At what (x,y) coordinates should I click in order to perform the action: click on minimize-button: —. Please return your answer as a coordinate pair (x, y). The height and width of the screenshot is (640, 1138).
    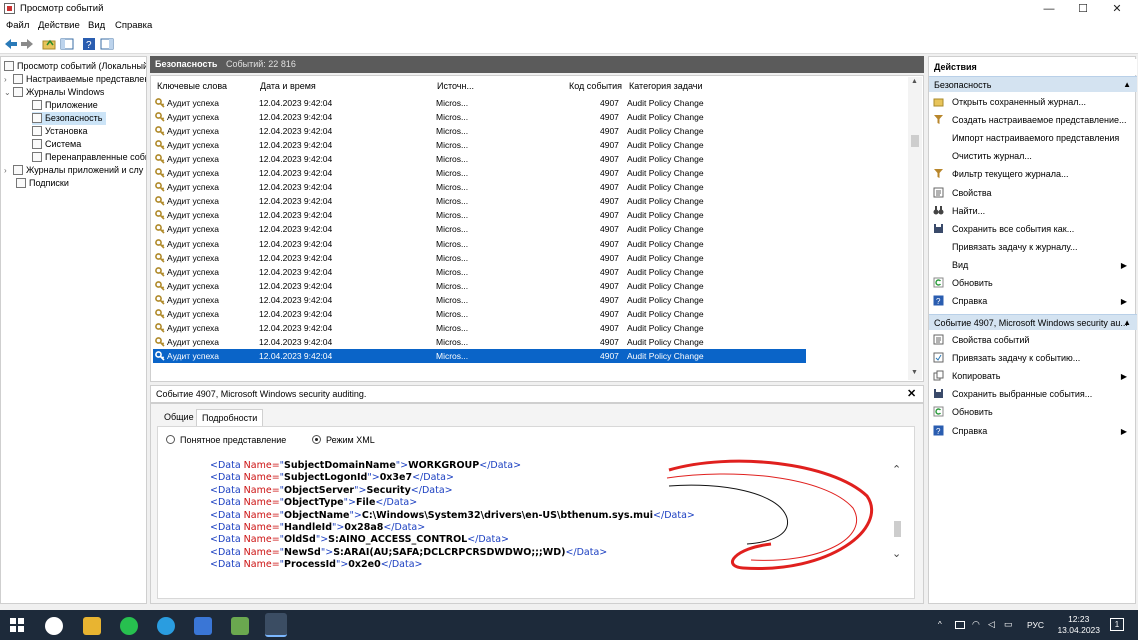
    Looking at the image, I should click on (1049, 9).